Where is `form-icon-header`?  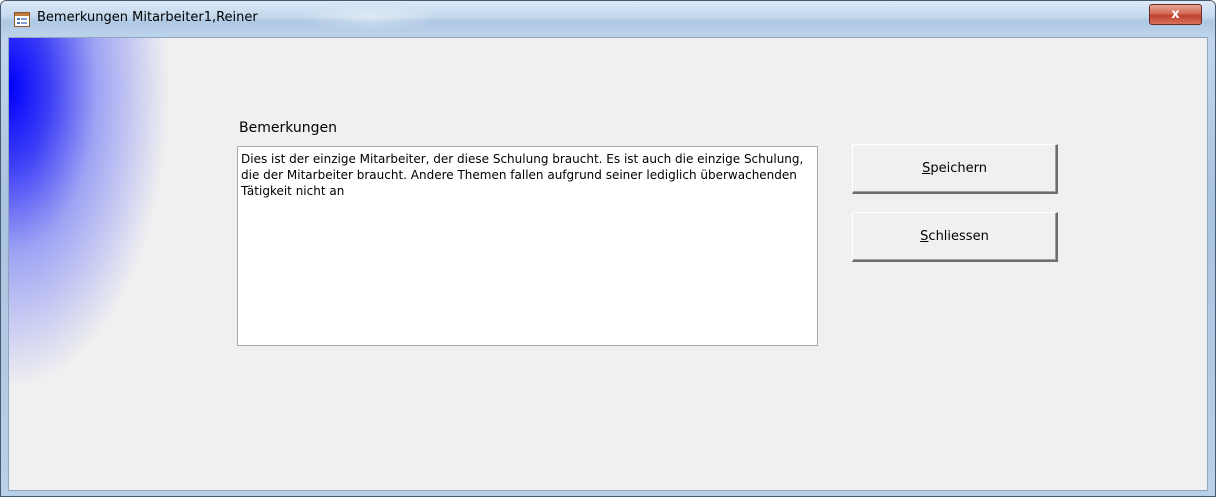 form-icon-header is located at coordinates (22, 14).